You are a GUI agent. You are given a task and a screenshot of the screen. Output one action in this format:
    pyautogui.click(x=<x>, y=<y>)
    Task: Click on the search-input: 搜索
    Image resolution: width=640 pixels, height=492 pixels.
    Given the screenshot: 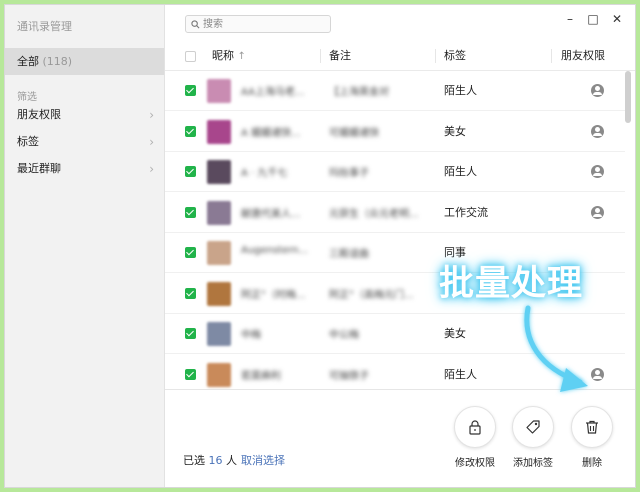 What is the action you would take?
    pyautogui.click(x=258, y=24)
    